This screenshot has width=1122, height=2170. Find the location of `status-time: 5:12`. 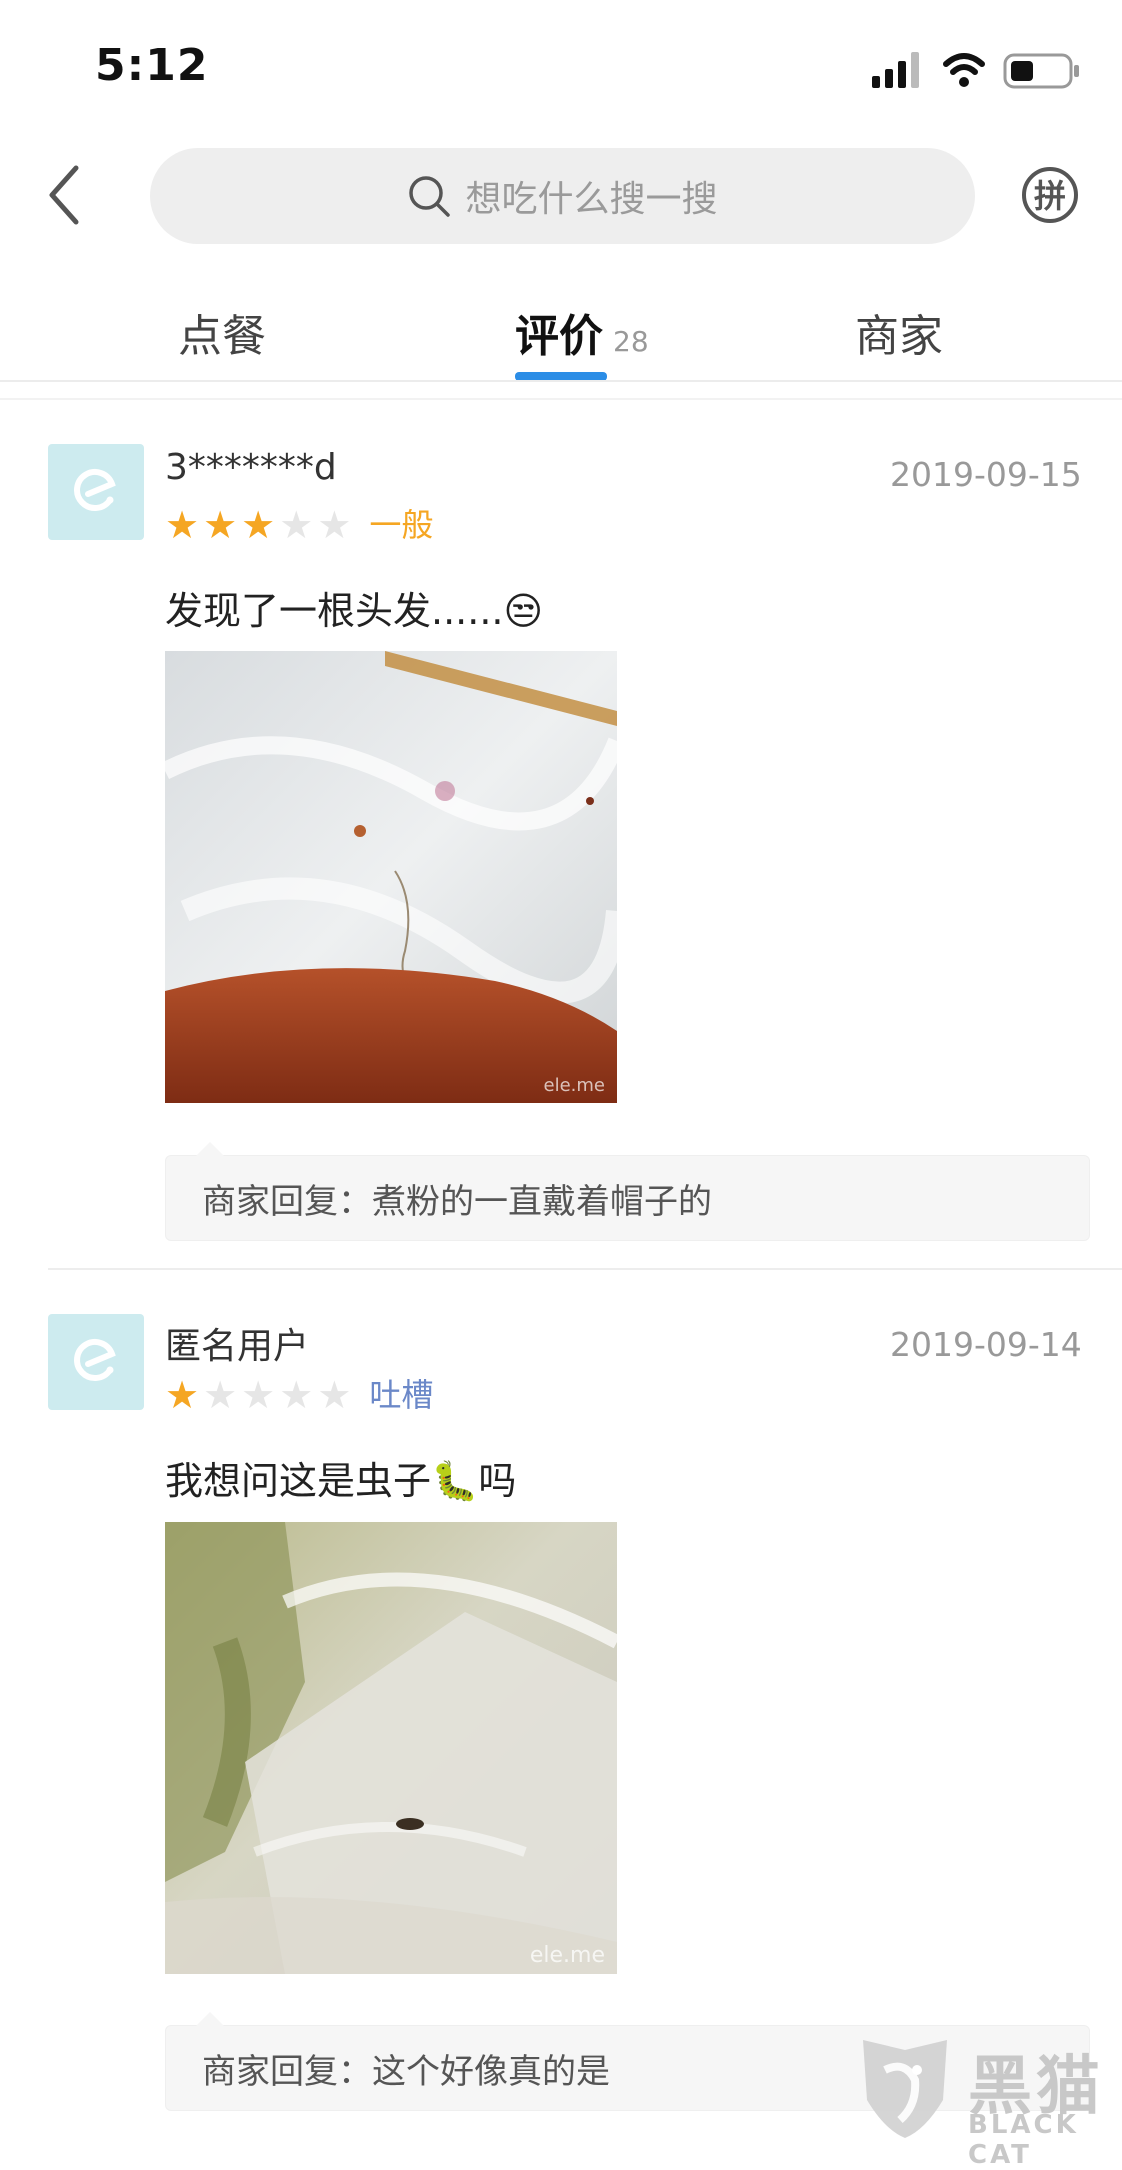

status-time: 5:12 is located at coordinates (152, 65).